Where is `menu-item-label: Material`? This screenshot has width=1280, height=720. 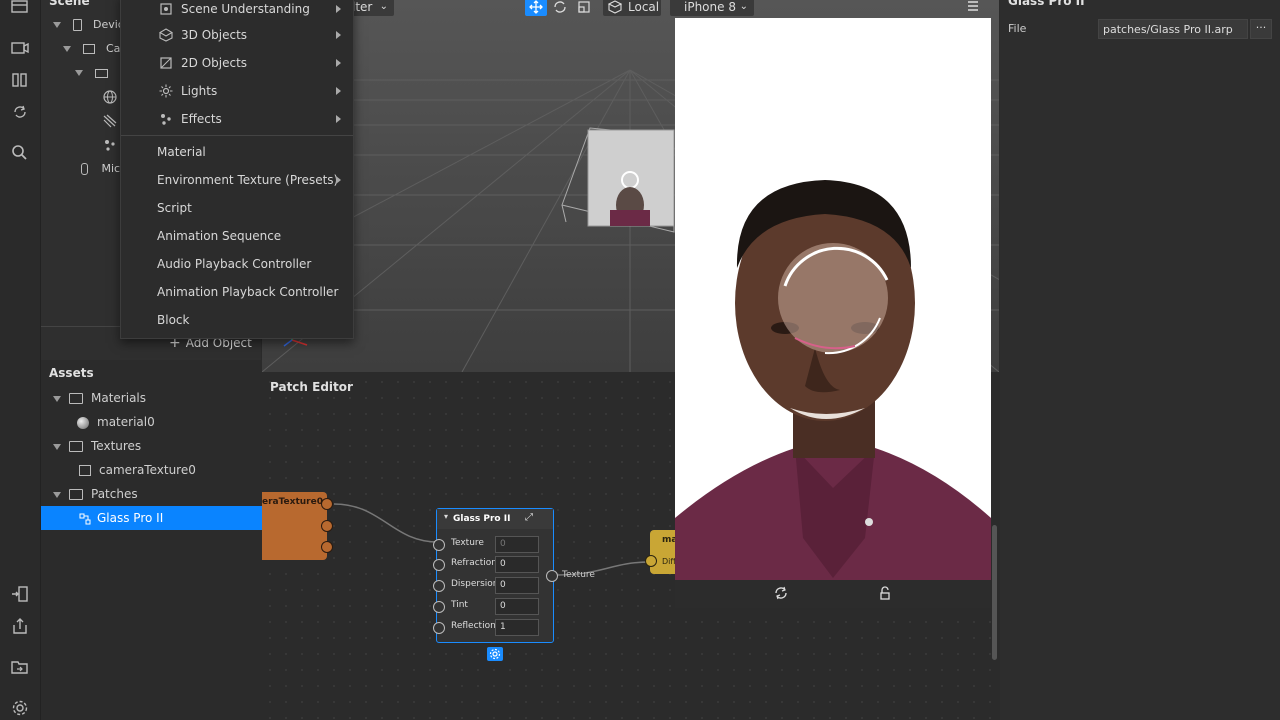
menu-item-label: Material is located at coordinates (181, 152).